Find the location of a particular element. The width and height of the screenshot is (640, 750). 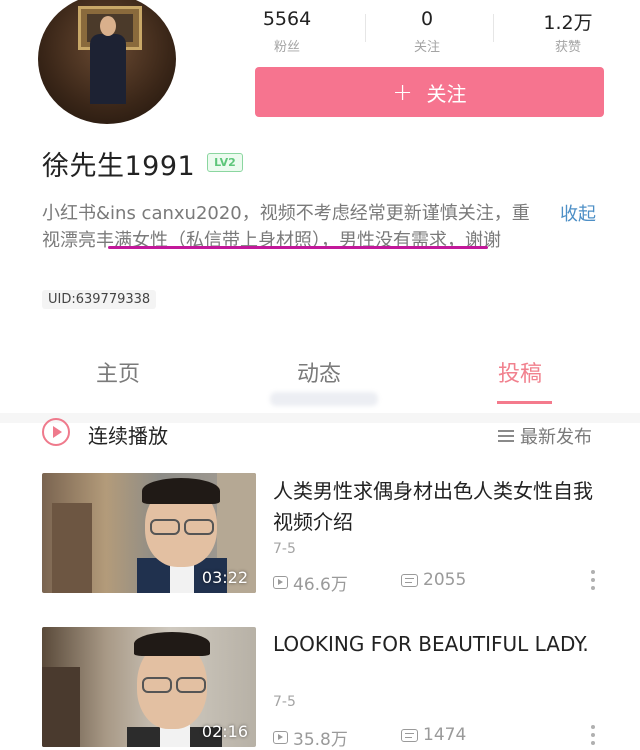

level-badge: LV2 is located at coordinates (225, 162).